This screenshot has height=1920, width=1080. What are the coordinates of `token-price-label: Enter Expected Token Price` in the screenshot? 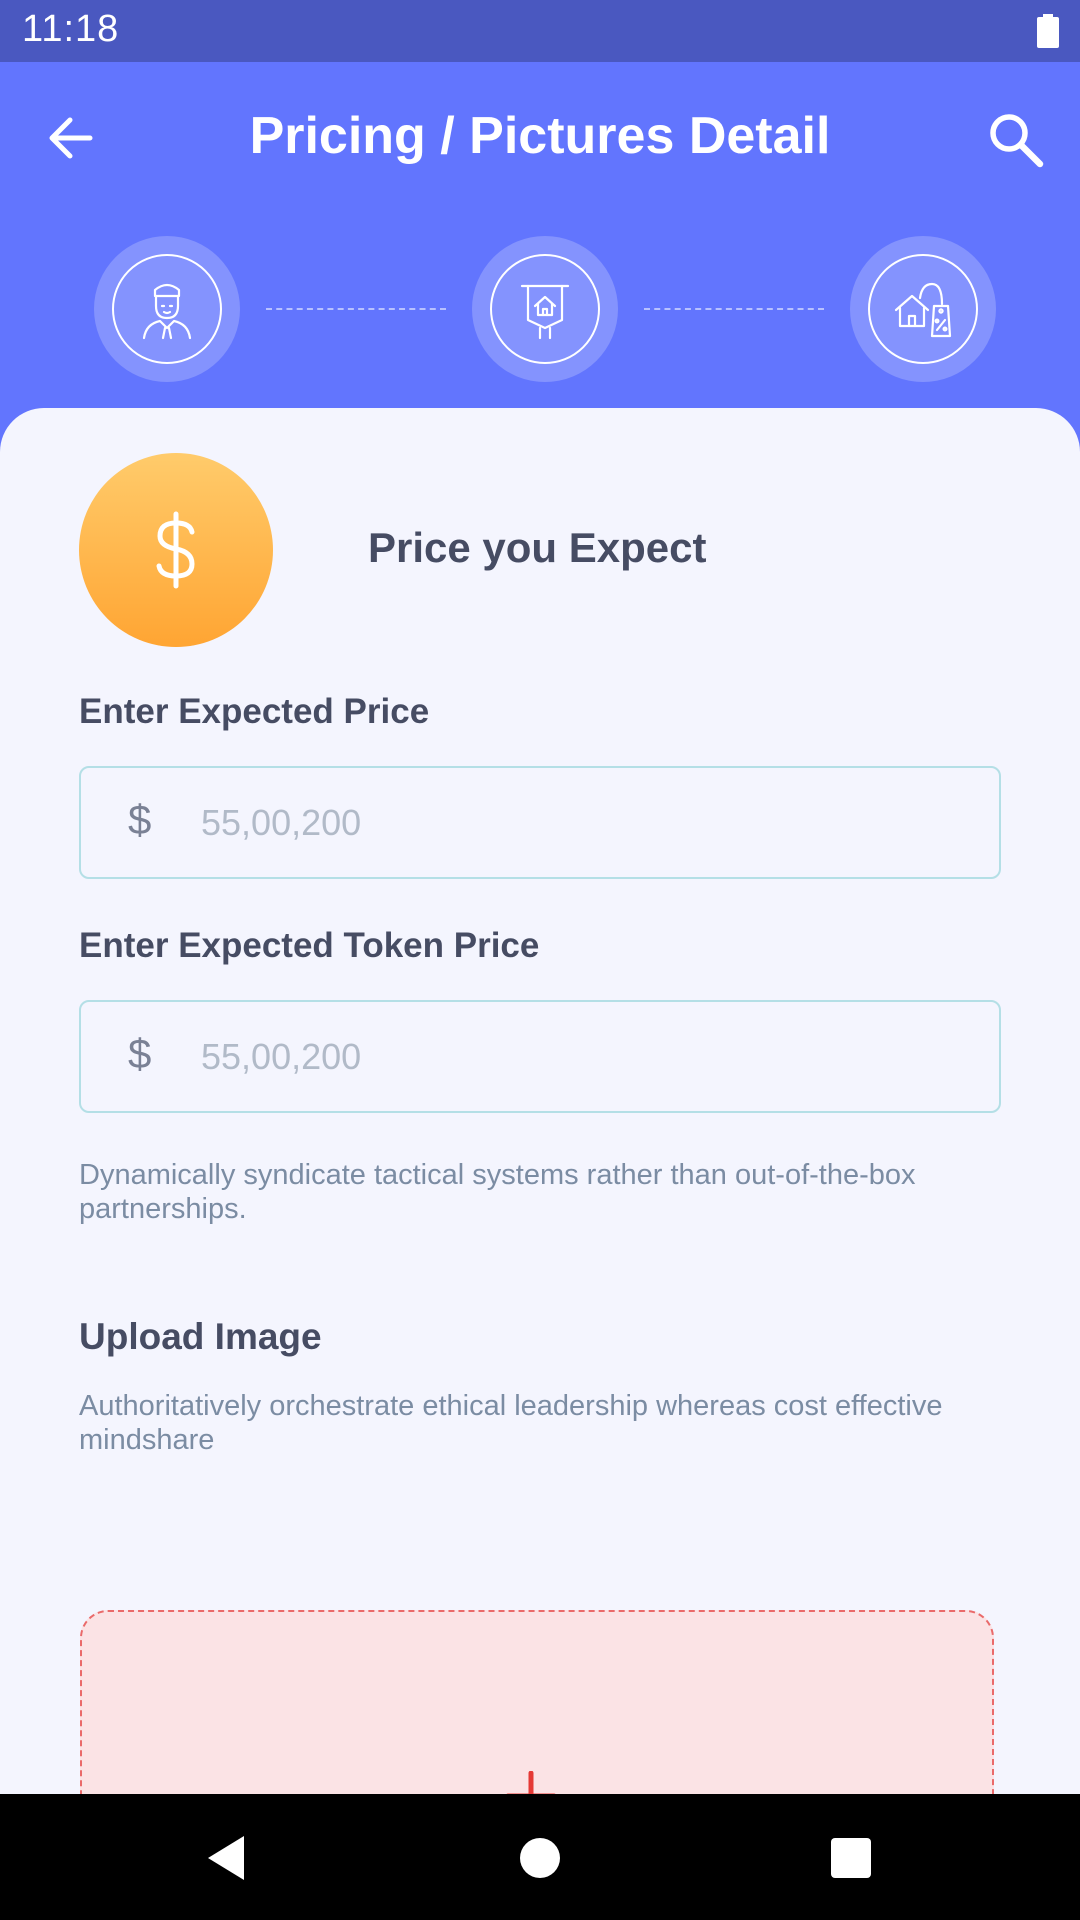 It's located at (309, 945).